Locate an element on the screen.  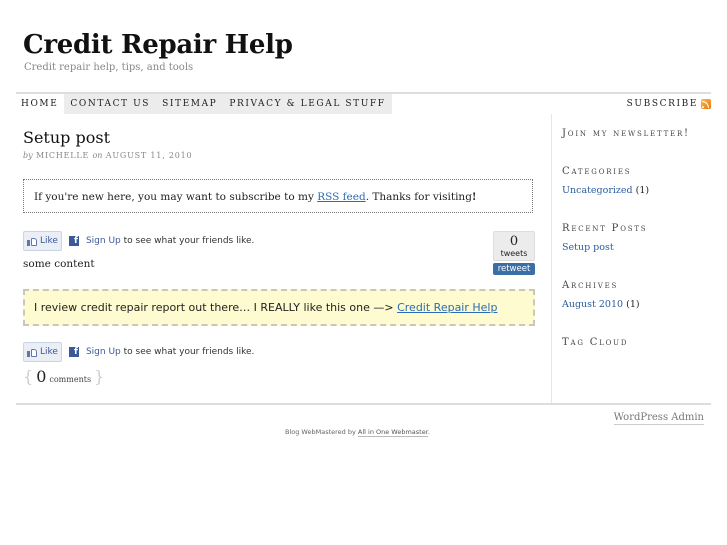
comment-count: 0 is located at coordinates (41, 376).